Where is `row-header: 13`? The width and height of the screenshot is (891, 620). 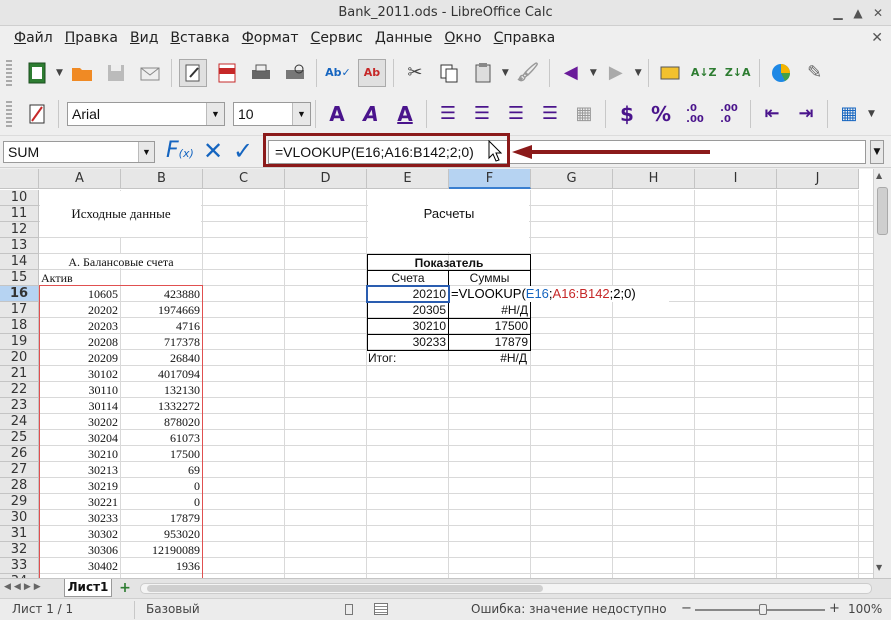 row-header: 13 is located at coordinates (19, 246).